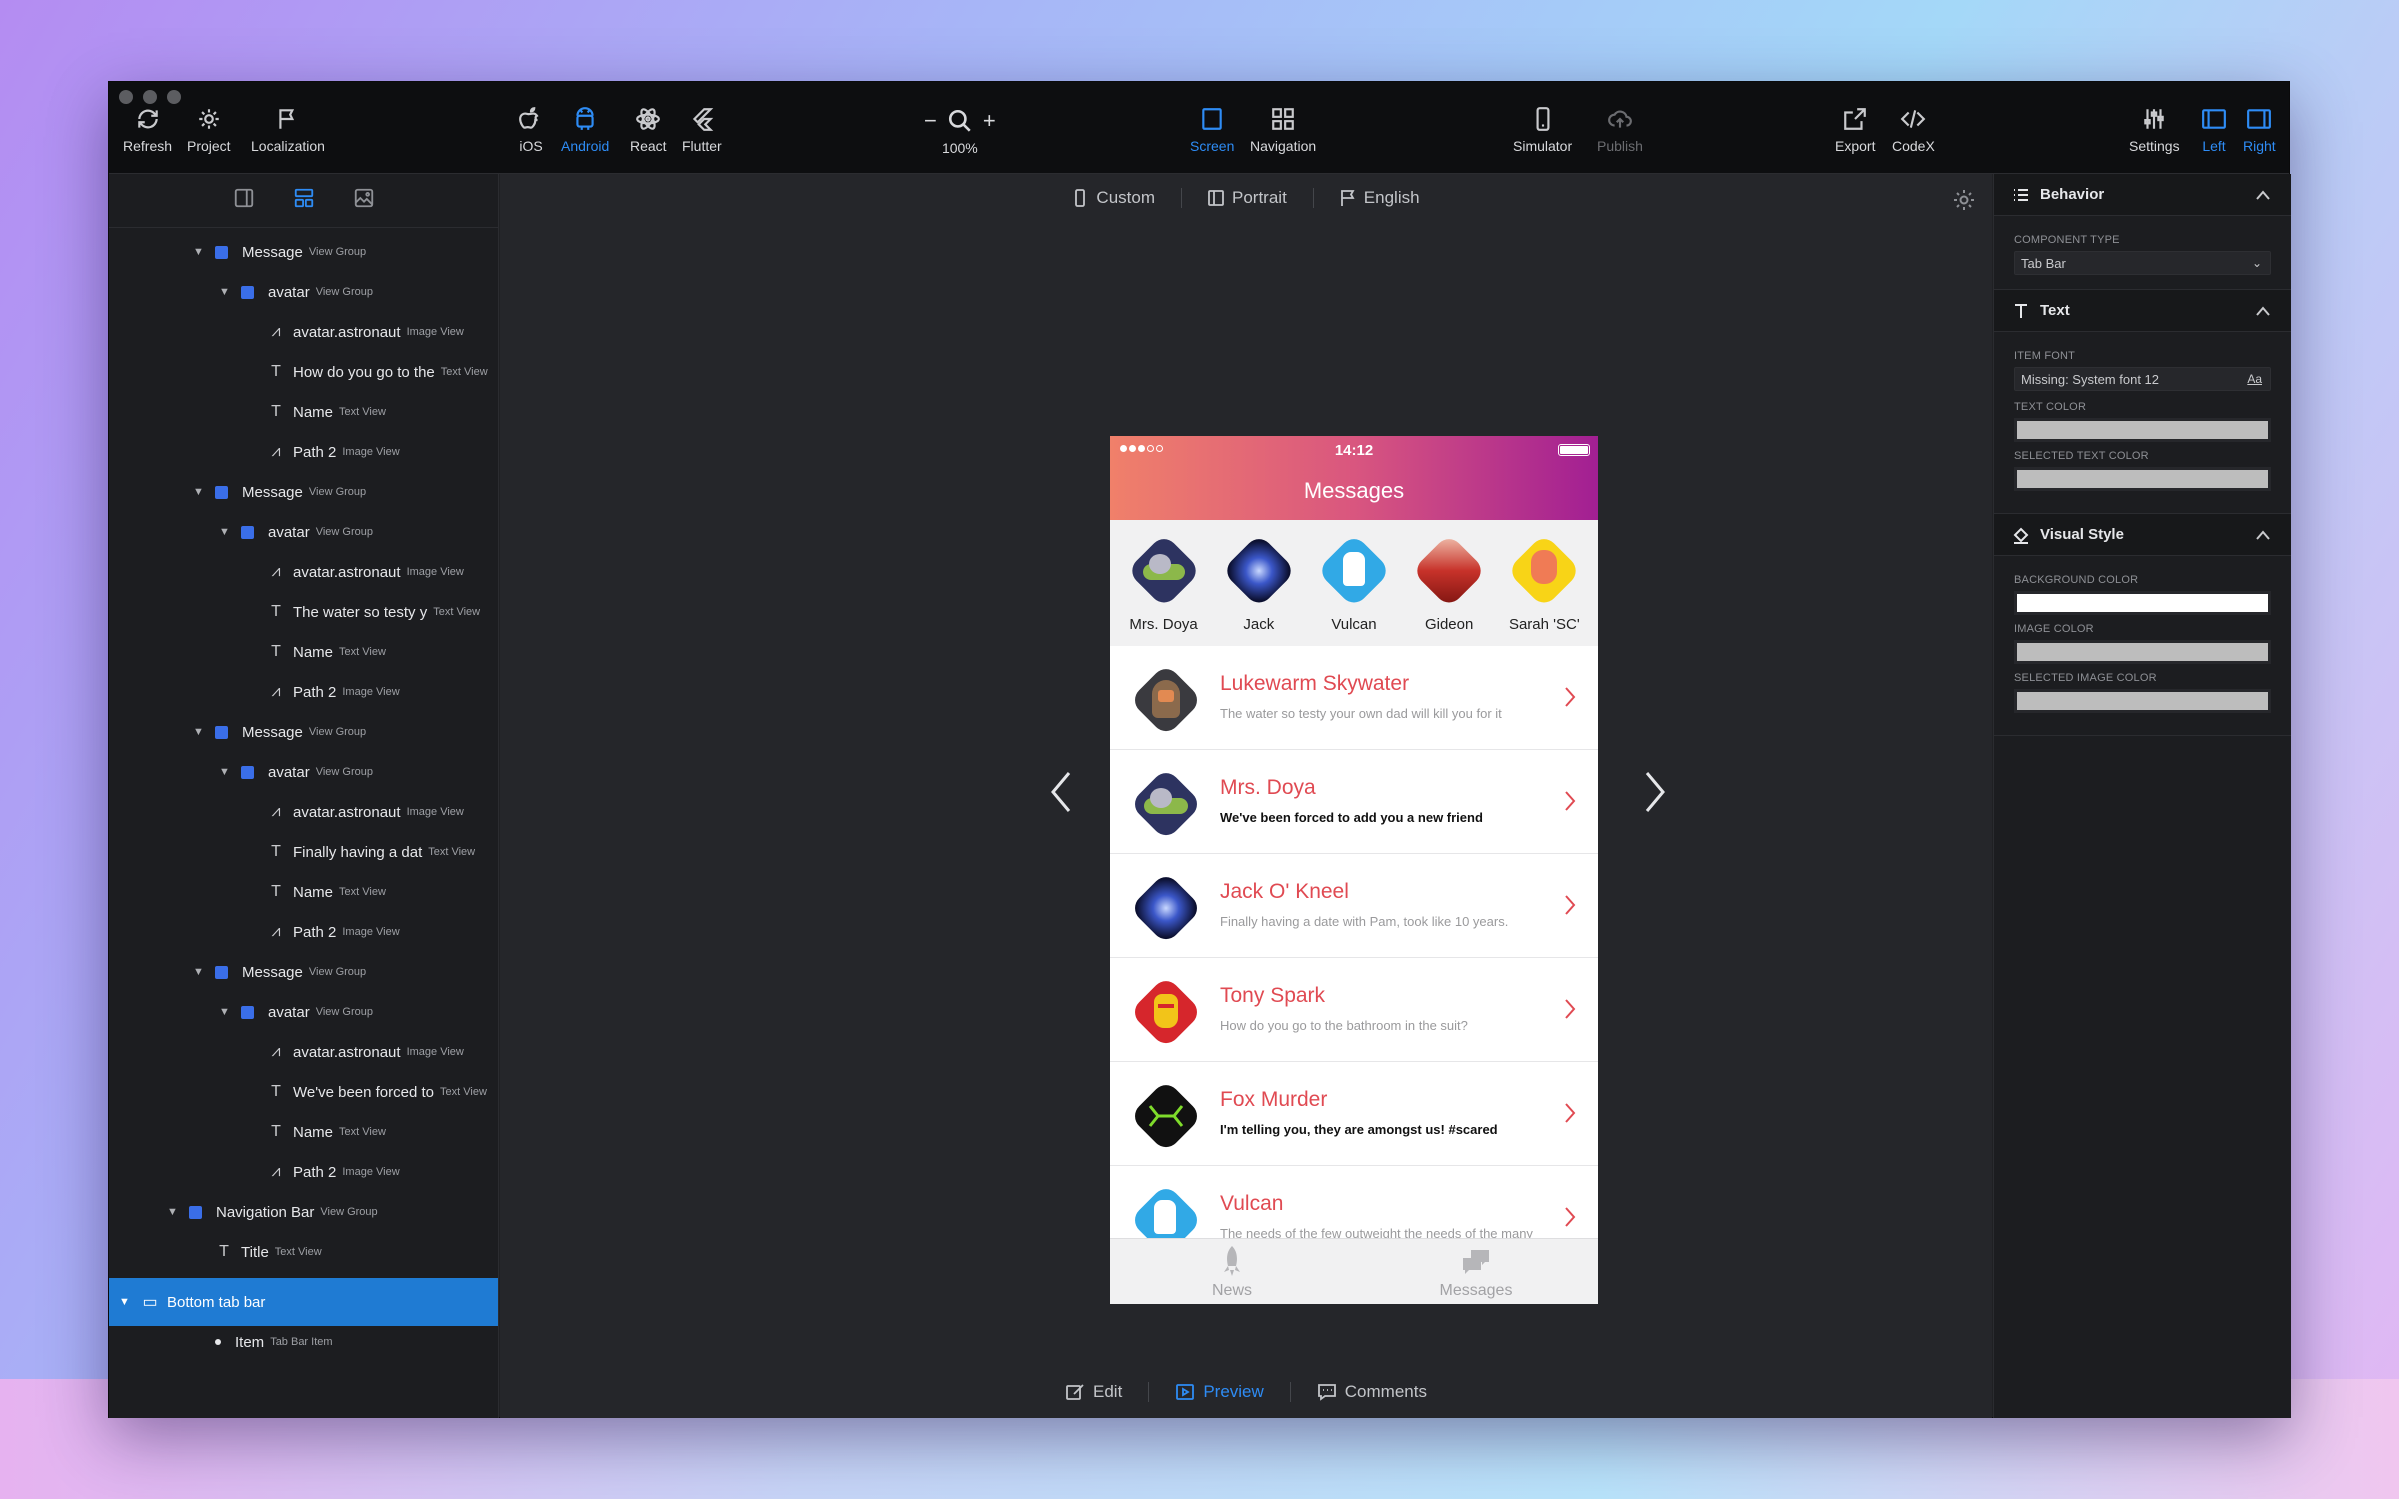 The width and height of the screenshot is (2399, 1499). Describe the element at coordinates (304, 200) in the screenshot. I see `tab-layers` at that location.